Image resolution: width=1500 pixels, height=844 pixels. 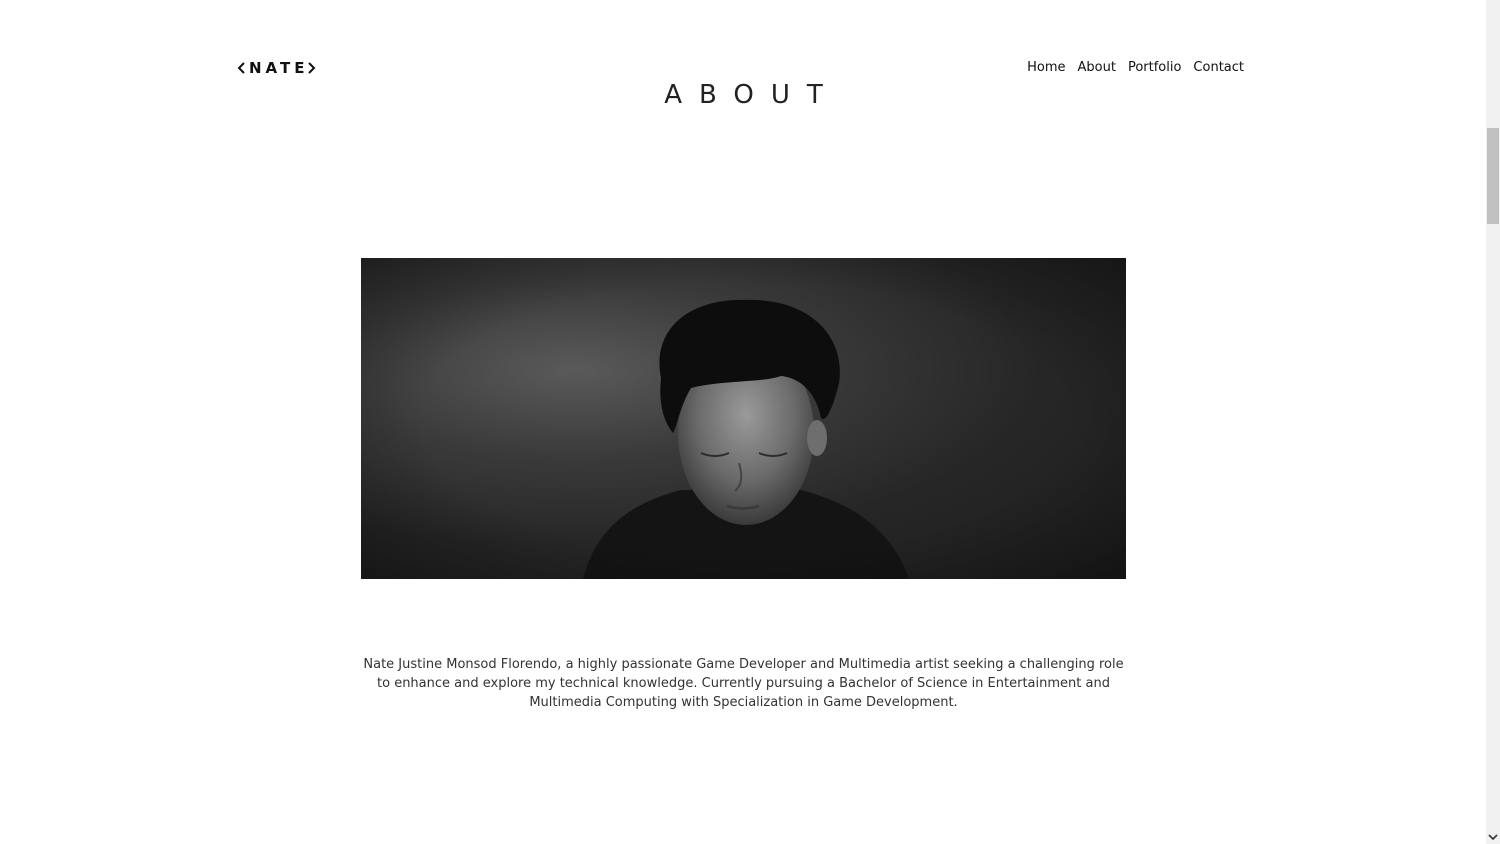 I want to click on logo-link: NATE, so click(x=276, y=68).